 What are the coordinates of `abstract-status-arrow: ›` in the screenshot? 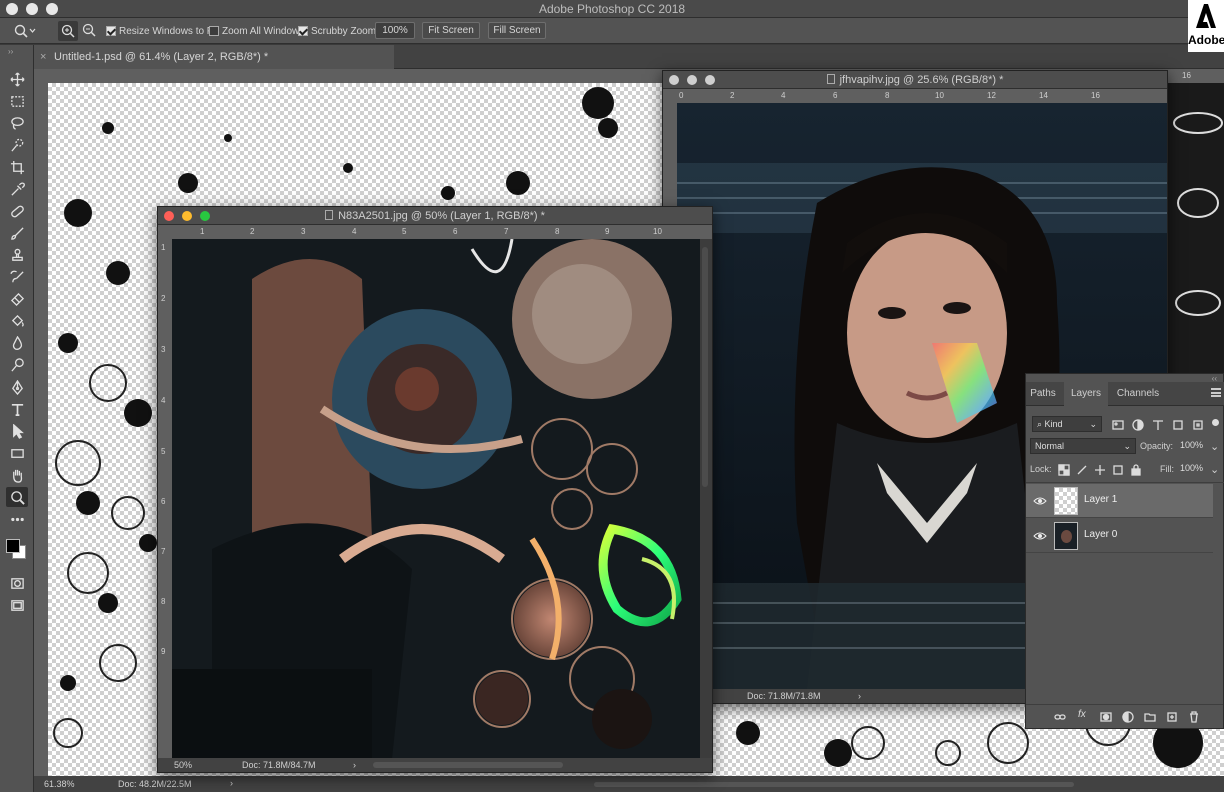 It's located at (354, 765).